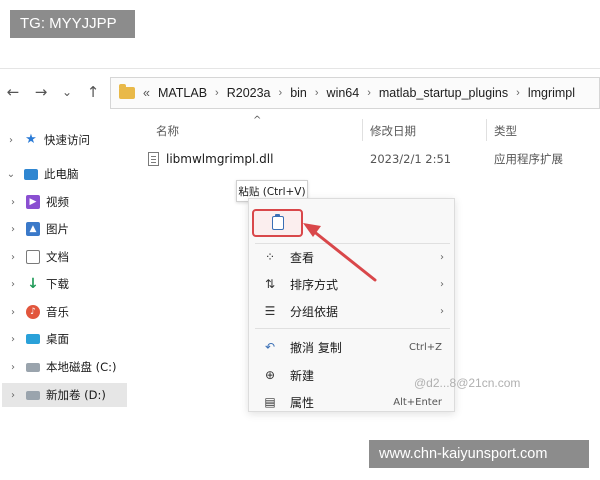 The height and width of the screenshot is (480, 600). I want to click on sidebar-item-videos: › ▶ 视频, so click(66, 202).